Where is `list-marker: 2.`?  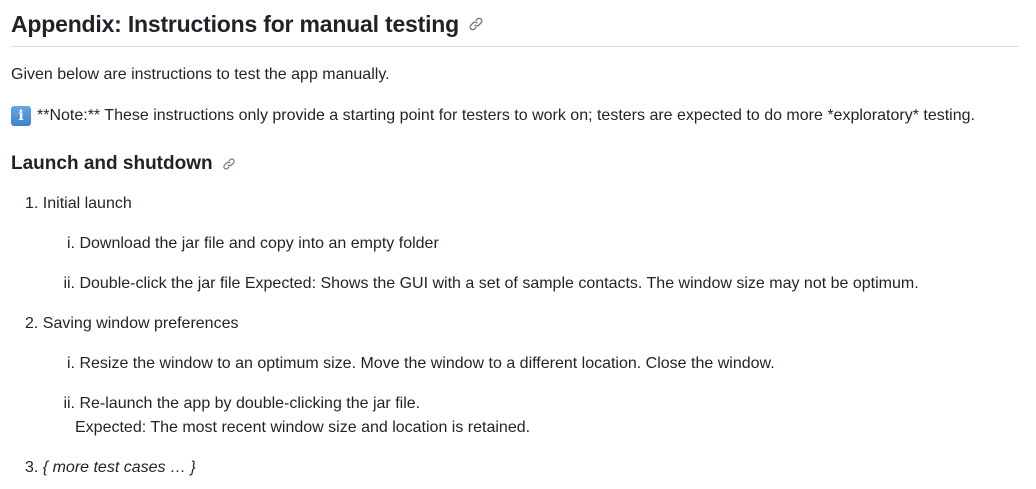
list-marker: 2. is located at coordinates (32, 323).